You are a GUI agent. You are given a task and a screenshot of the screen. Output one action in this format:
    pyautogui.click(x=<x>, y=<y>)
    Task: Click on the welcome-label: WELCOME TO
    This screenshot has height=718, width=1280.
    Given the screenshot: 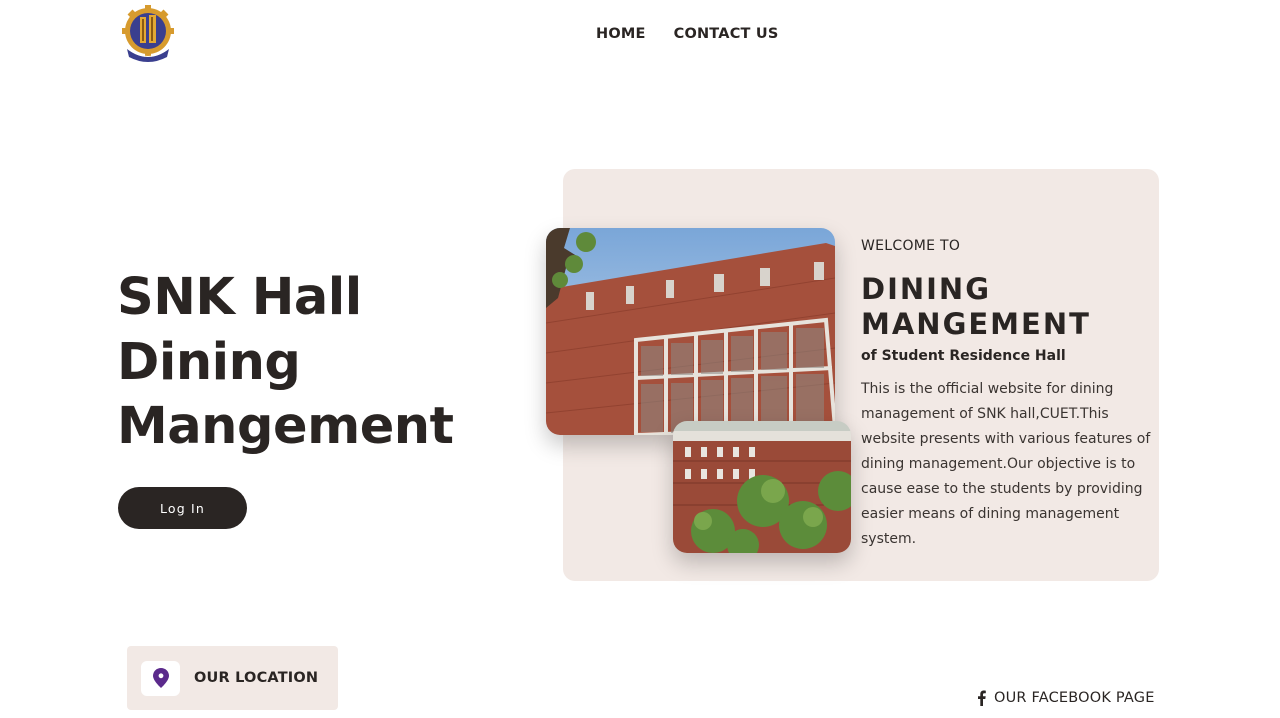 What is the action you would take?
    pyautogui.click(x=911, y=246)
    